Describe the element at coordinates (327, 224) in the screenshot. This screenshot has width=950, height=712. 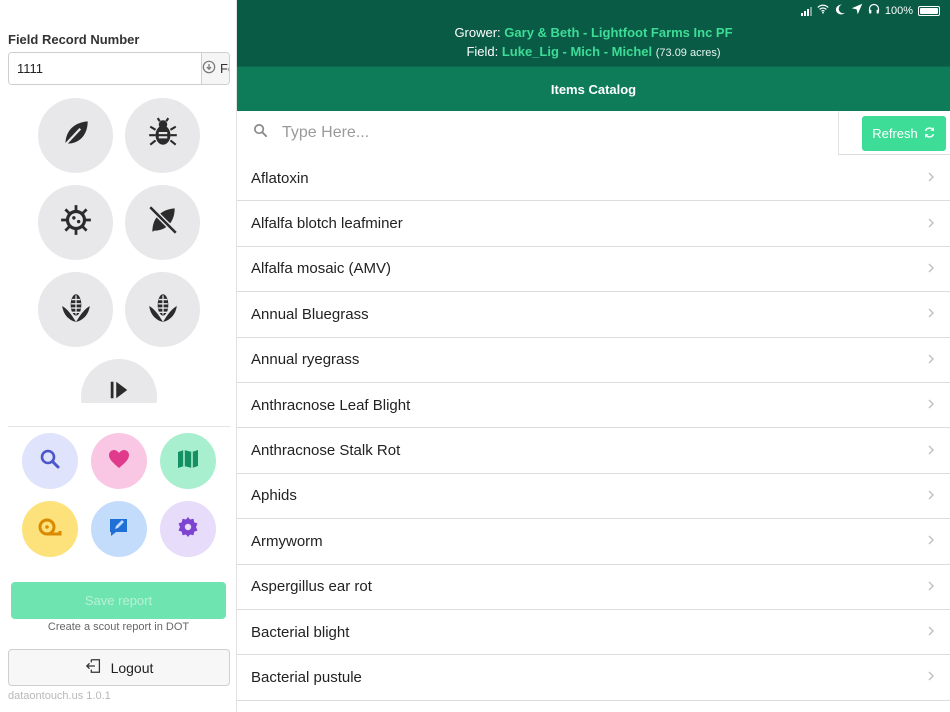
I see `list-item-label: Alfalfa blotch leafminer` at that location.